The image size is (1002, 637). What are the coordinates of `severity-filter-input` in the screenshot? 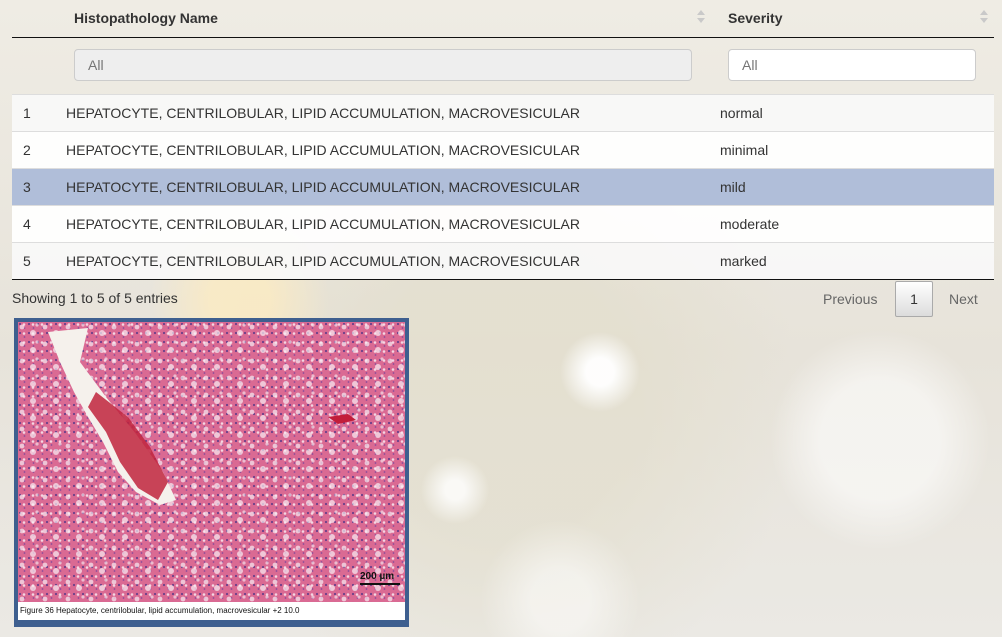 It's located at (852, 65).